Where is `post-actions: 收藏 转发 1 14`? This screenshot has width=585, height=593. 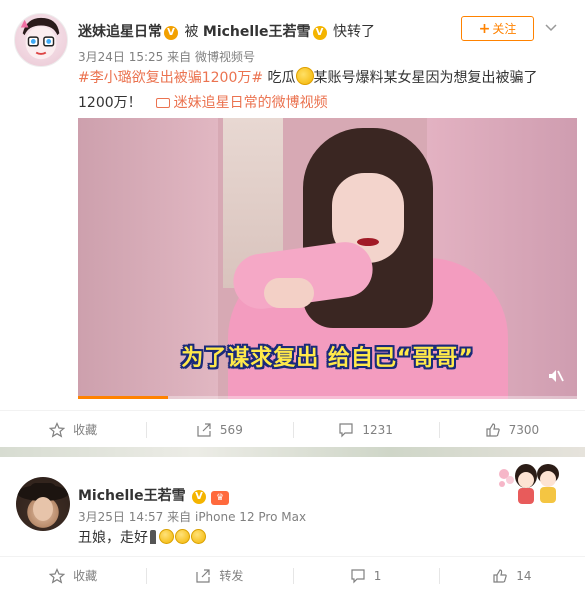
post-actions: 收藏 转发 1 14 is located at coordinates (292, 574).